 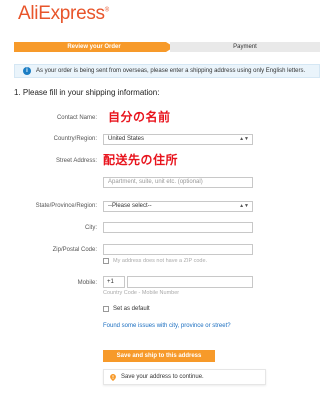 What do you see at coordinates (66, 206) in the screenshot?
I see `state-label: State/Province/Region:` at bounding box center [66, 206].